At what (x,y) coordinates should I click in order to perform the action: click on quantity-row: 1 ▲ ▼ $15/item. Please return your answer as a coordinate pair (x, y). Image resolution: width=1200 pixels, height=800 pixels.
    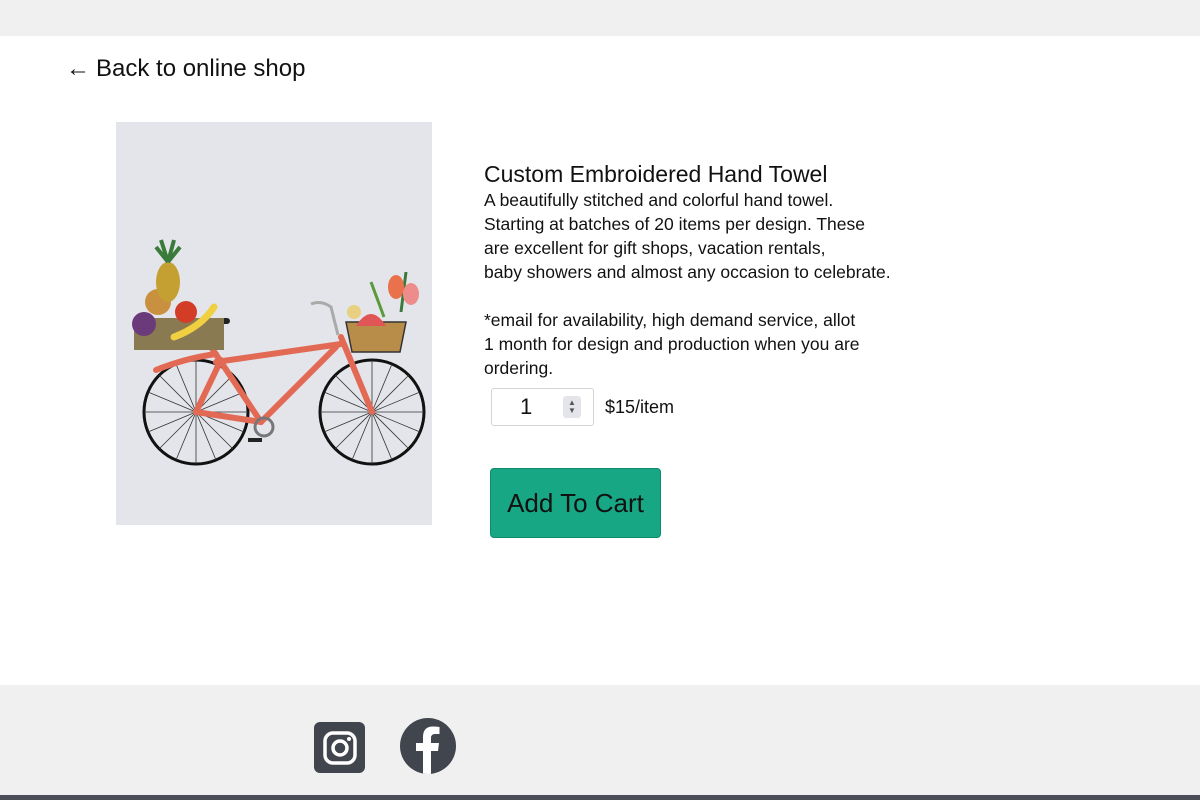
    Looking at the image, I should click on (582, 407).